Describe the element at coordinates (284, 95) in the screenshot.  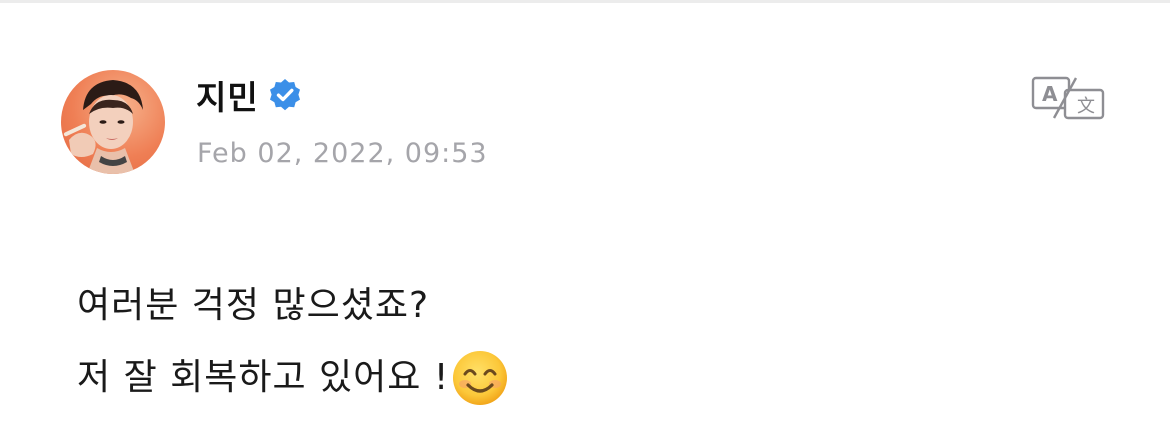
I see `verified-badge-icon` at that location.